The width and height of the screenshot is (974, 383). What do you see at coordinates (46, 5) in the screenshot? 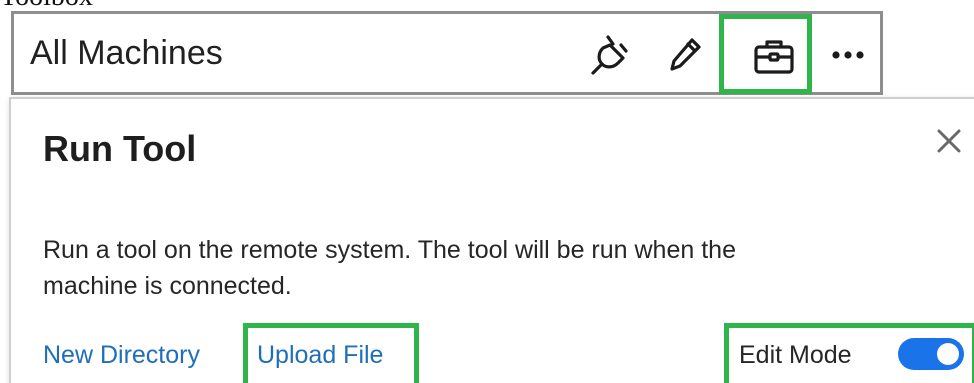
I see `figure-caption: Toolbox` at bounding box center [46, 5].